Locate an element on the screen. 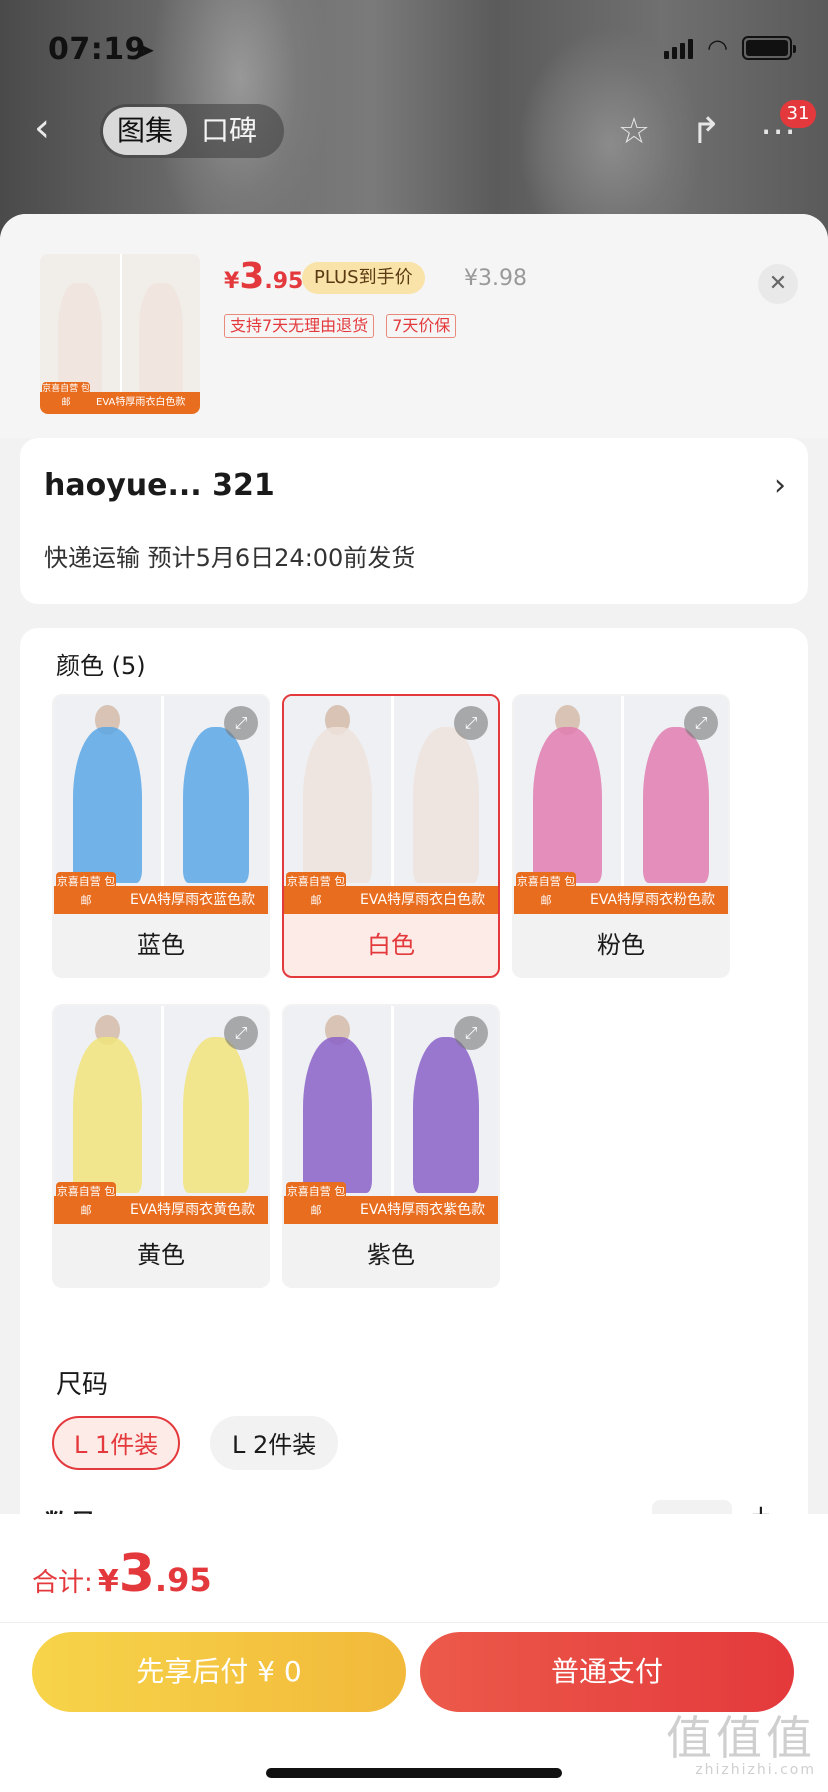 The width and height of the screenshot is (828, 1792). tab-reviews: 口碑 is located at coordinates (229, 131).